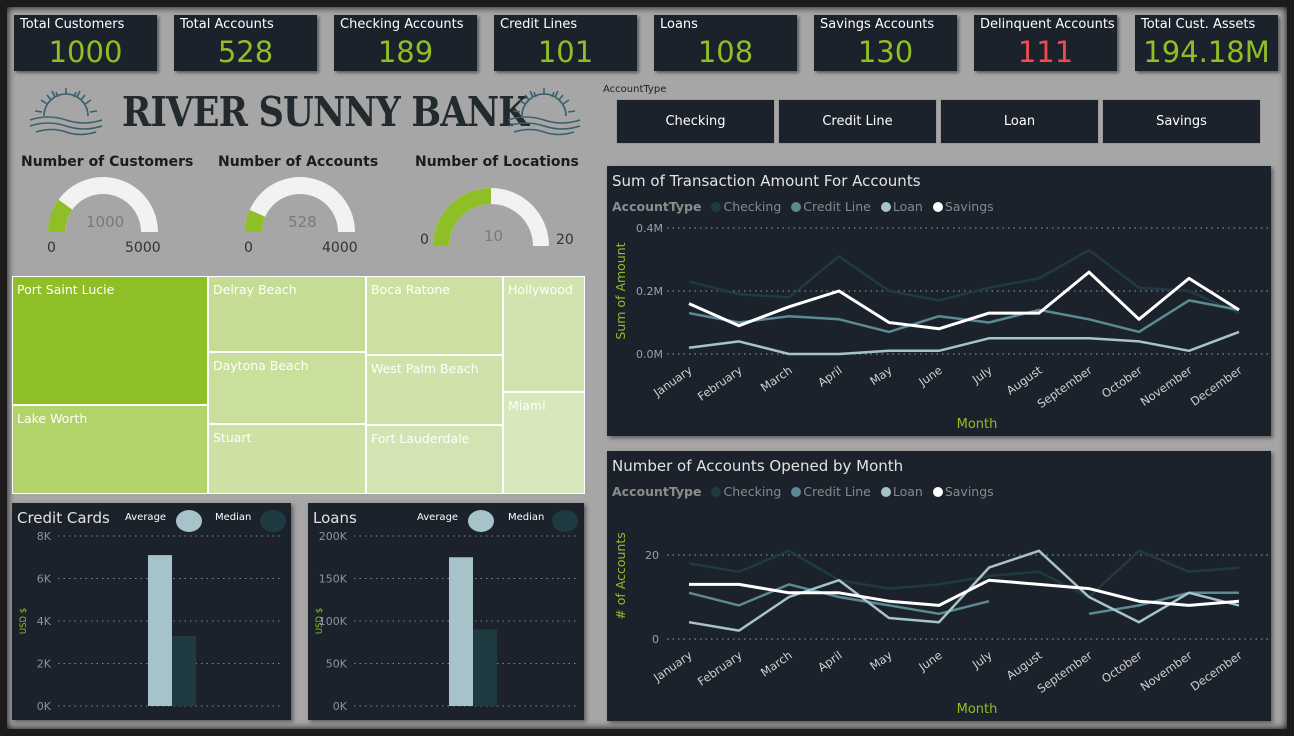 Image resolution: width=1294 pixels, height=736 pixels. I want to click on kpi-savings-accounts: Savings Accounts 130, so click(885, 43).